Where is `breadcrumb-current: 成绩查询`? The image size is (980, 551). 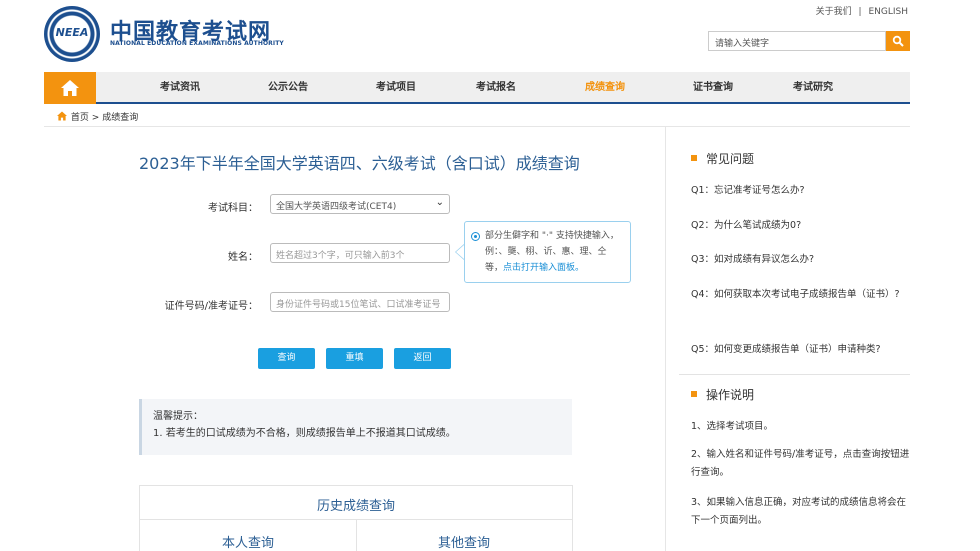
breadcrumb-current: 成绩查询 is located at coordinates (120, 118).